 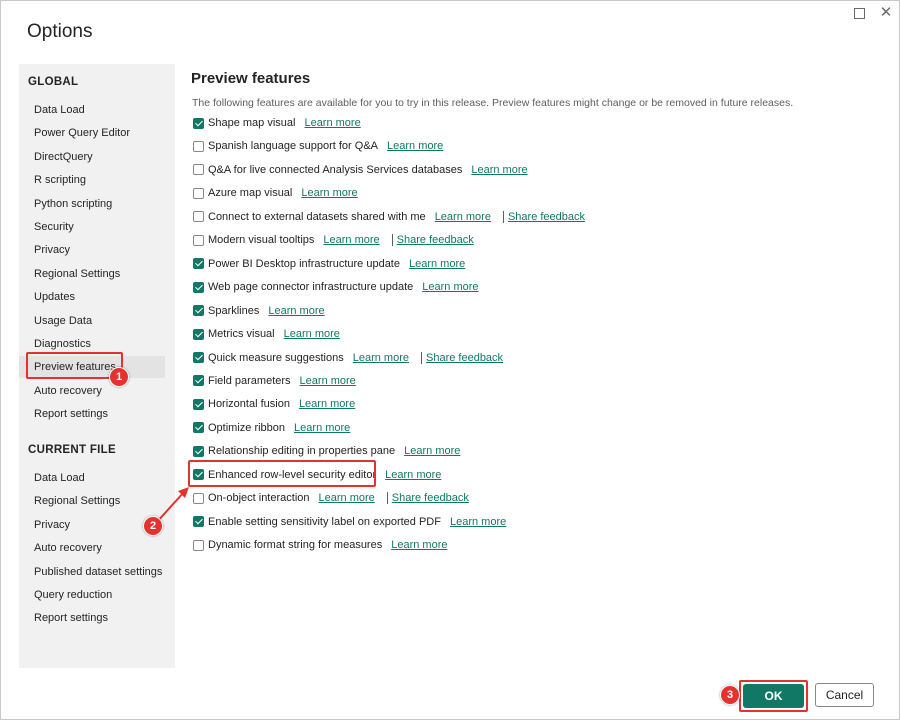 What do you see at coordinates (844, 695) in the screenshot?
I see `cancel-button: Cancel` at bounding box center [844, 695].